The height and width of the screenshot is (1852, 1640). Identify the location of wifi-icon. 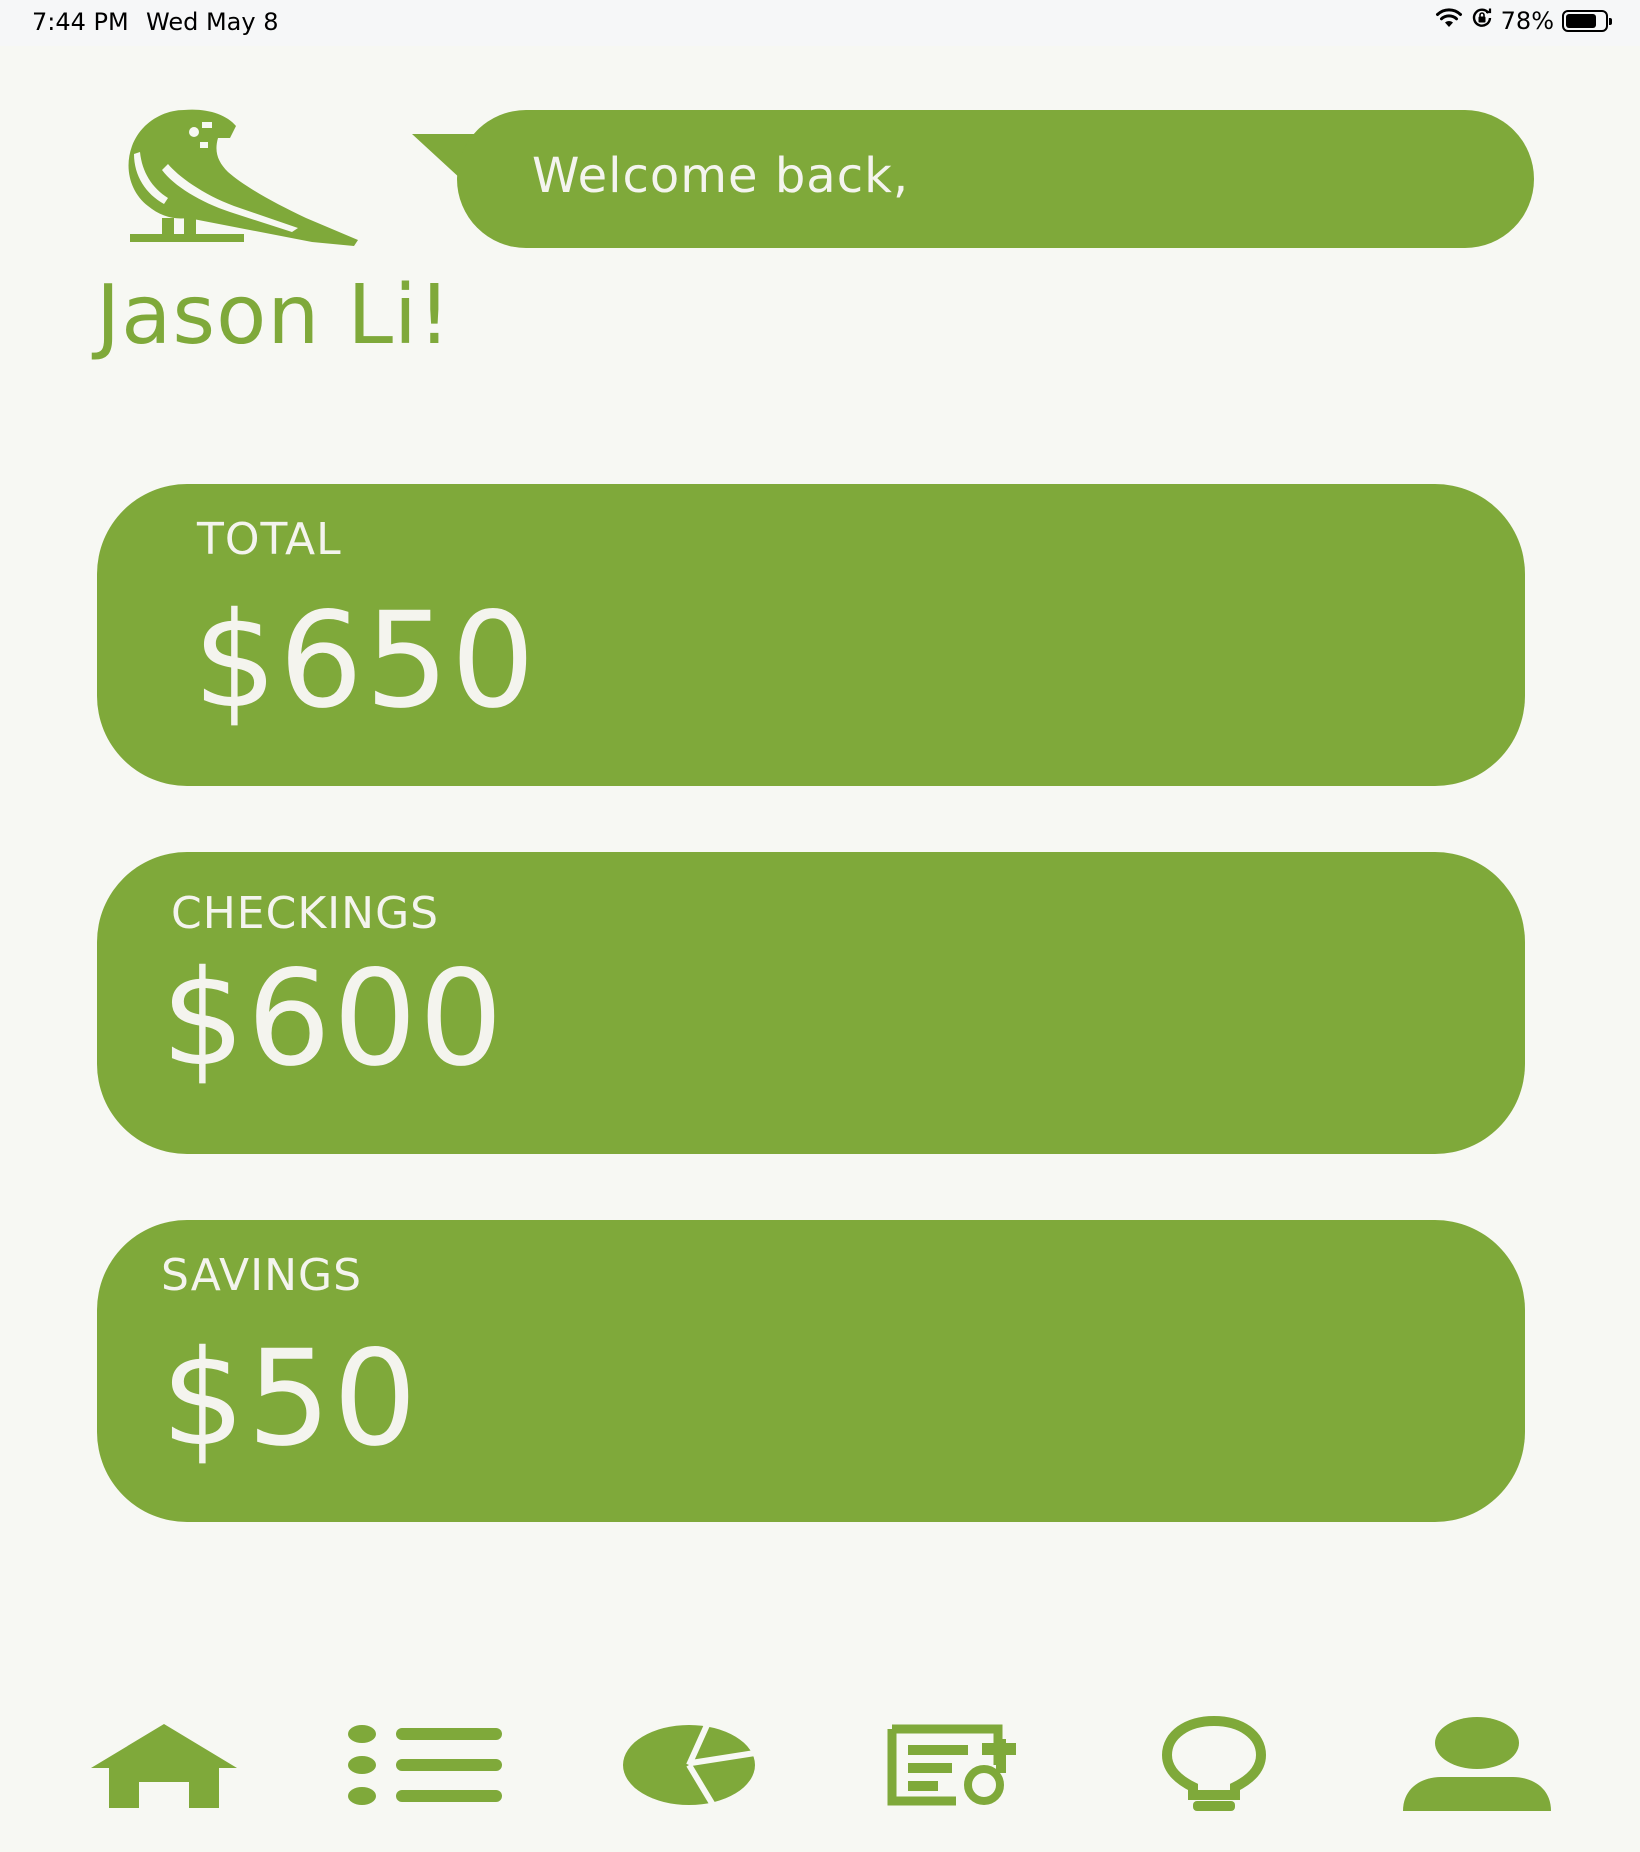
(1449, 21).